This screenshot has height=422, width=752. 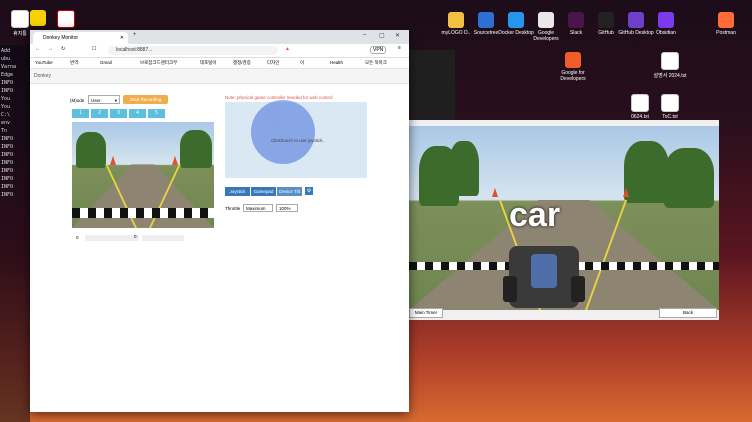 What do you see at coordinates (546, 36) in the screenshot?
I see `desktop-icon-label: Google Developers` at bounding box center [546, 36].